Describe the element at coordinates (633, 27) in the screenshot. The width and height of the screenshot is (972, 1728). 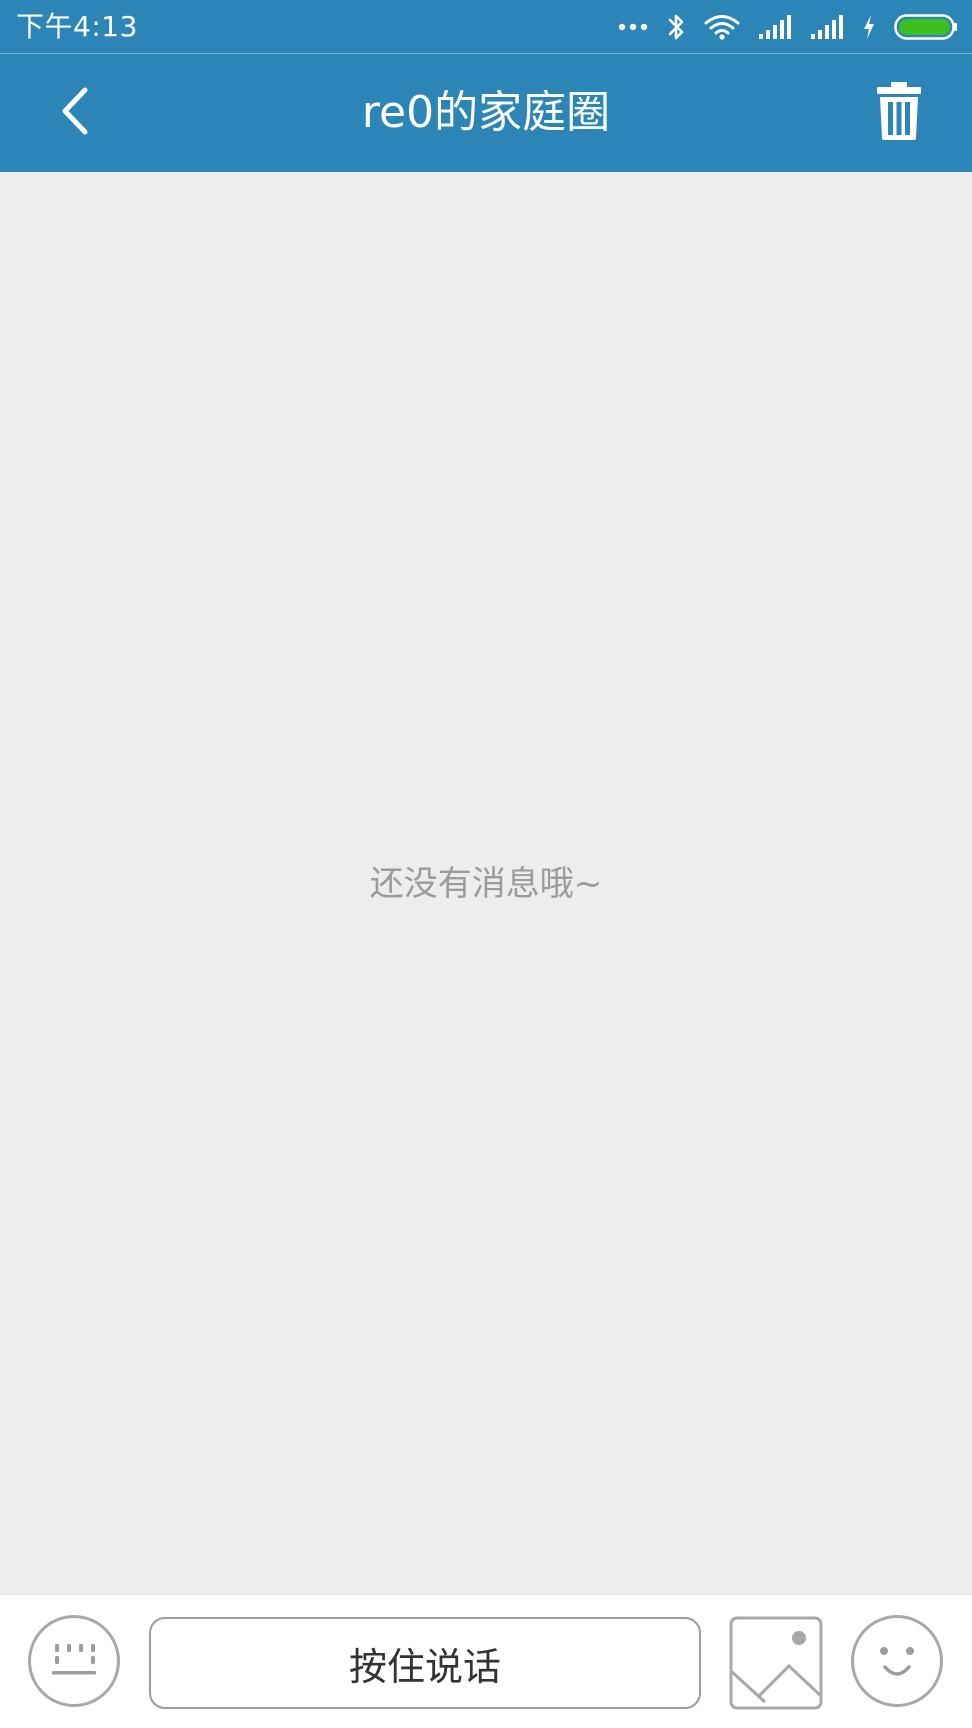
I see `more-dots-icon` at that location.